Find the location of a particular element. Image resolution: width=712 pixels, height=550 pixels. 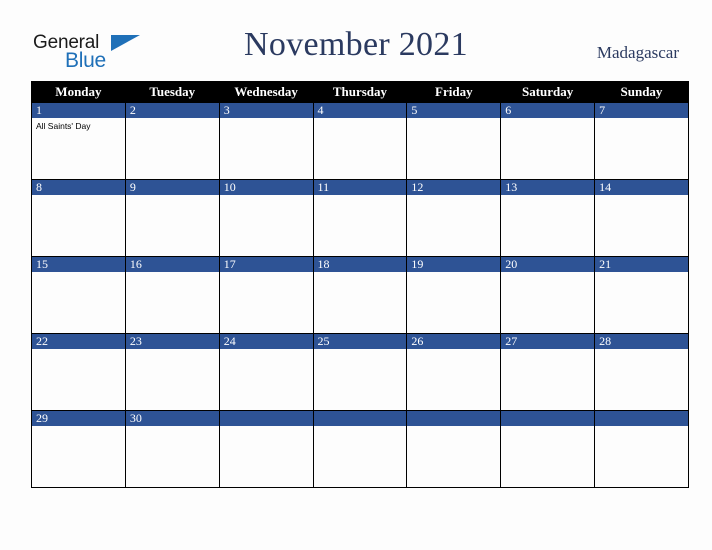

calendar-week-row: 8 9 10 11 12 13 14 is located at coordinates (360, 218).